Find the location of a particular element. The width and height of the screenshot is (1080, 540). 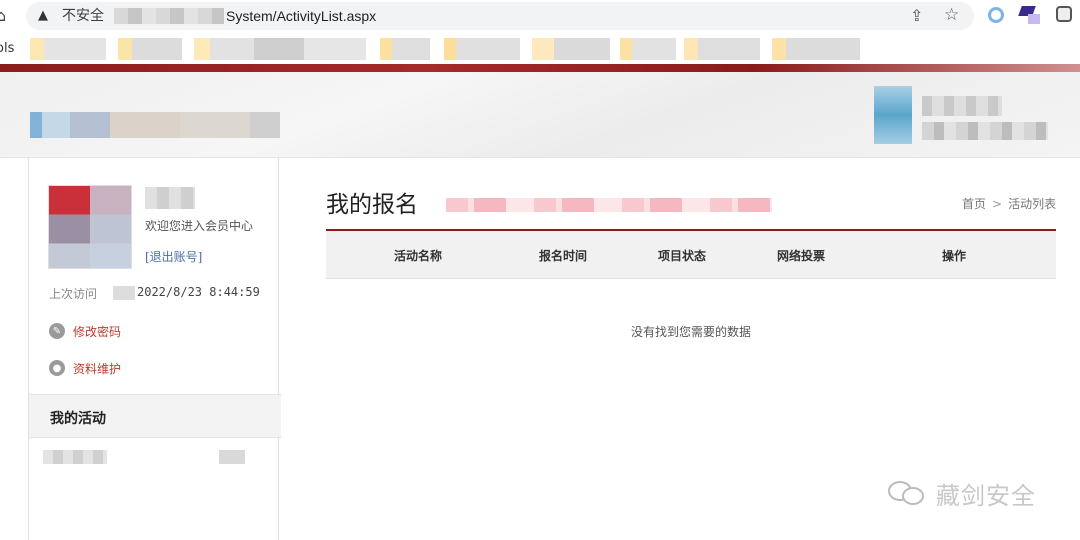

breadcrumb: 首页 > 活动列表 is located at coordinates (1009, 203).